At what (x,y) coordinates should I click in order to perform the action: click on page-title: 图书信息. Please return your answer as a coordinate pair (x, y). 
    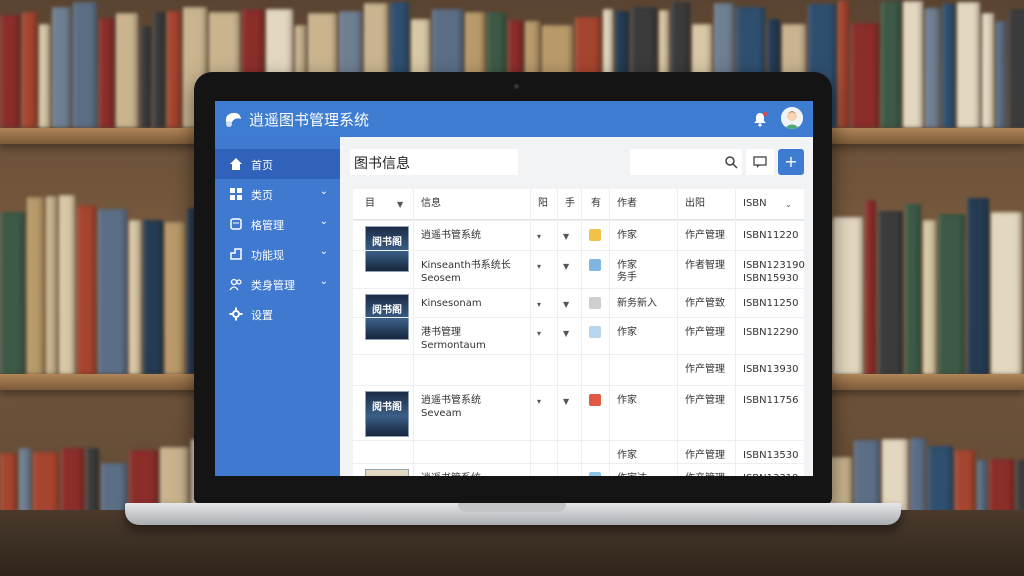
    Looking at the image, I should click on (382, 164).